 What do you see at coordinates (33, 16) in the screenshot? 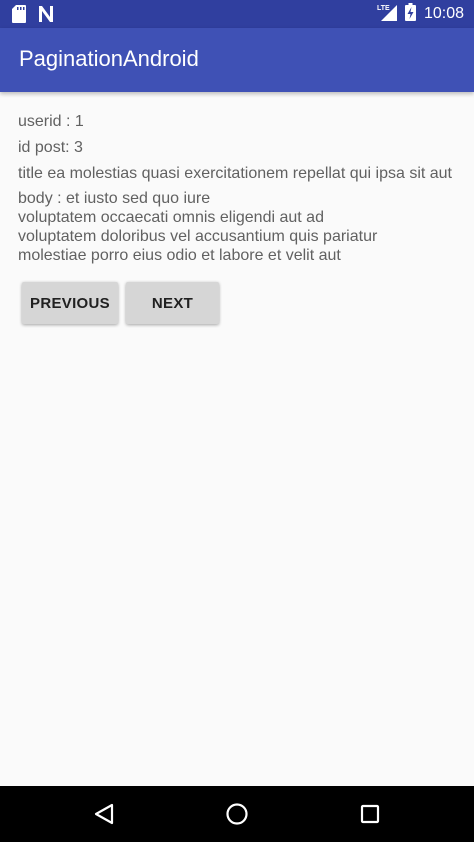
I see `status-left-icons` at bounding box center [33, 16].